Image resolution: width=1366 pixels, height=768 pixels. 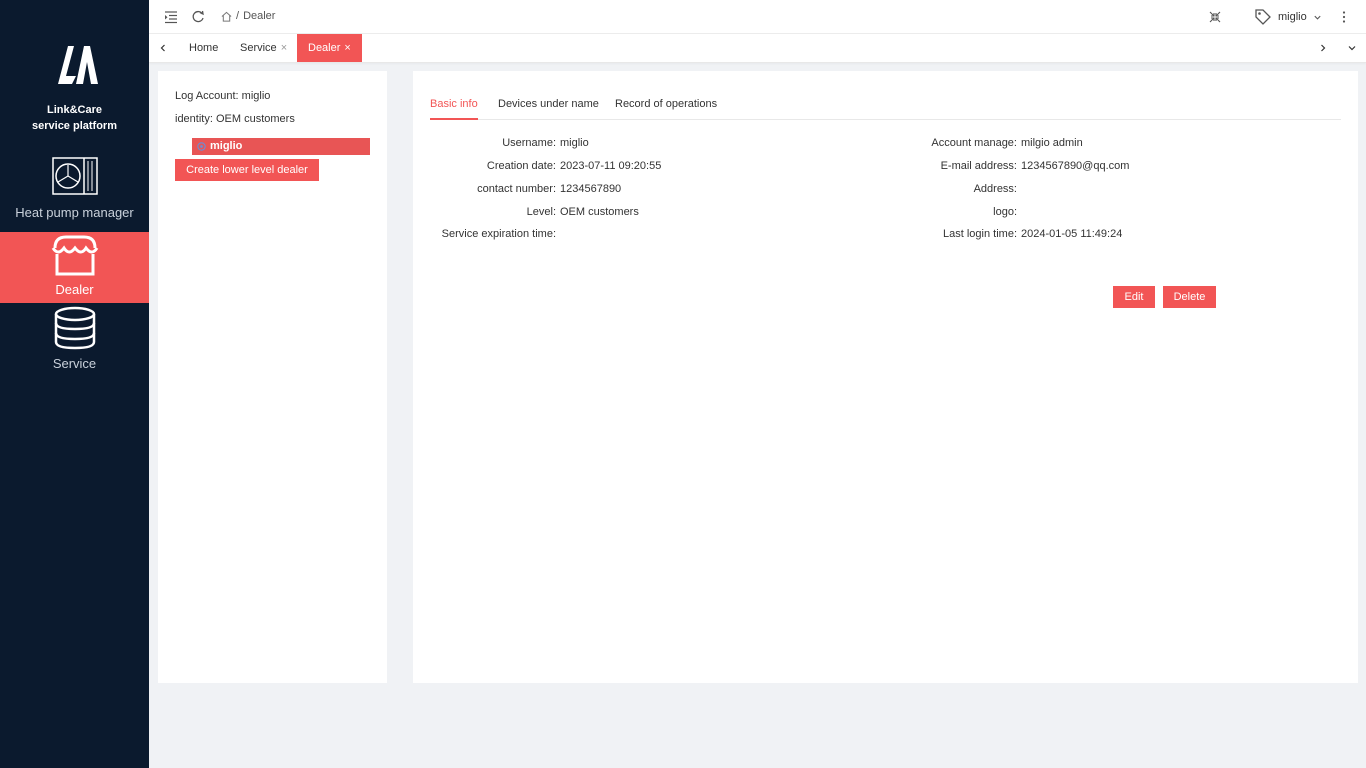 I want to click on chevron-right-icon, so click(x=1323, y=48).